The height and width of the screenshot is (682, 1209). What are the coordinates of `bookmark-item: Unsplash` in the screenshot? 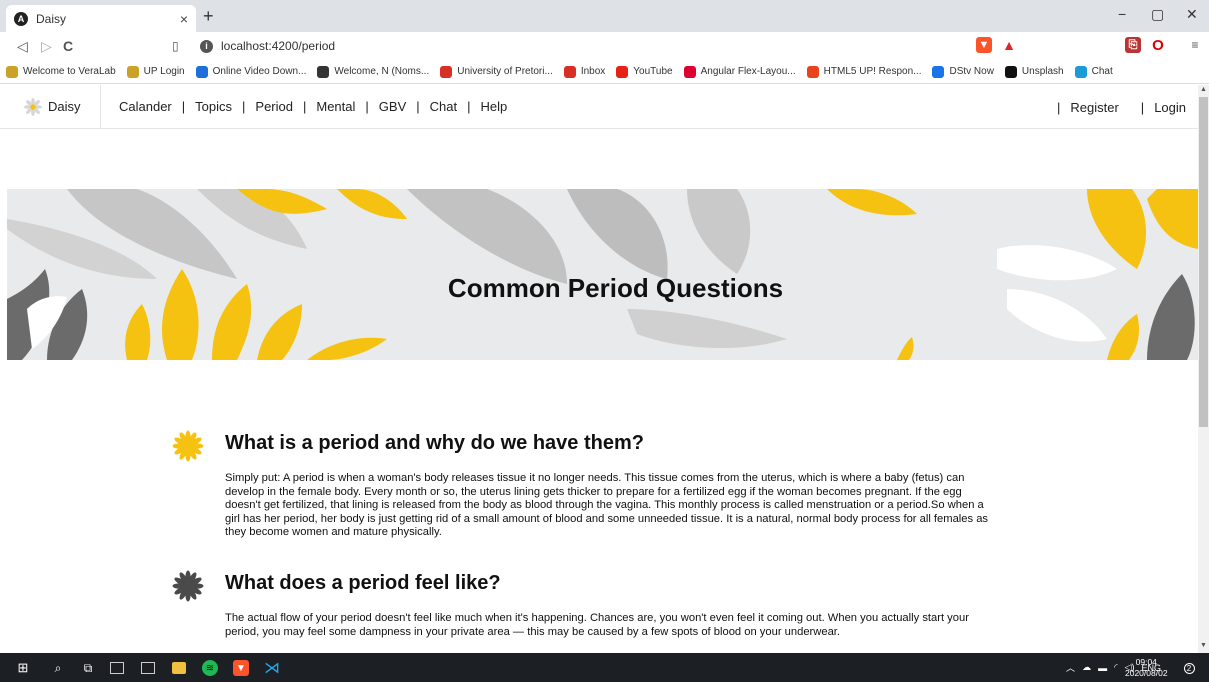 It's located at (1034, 71).